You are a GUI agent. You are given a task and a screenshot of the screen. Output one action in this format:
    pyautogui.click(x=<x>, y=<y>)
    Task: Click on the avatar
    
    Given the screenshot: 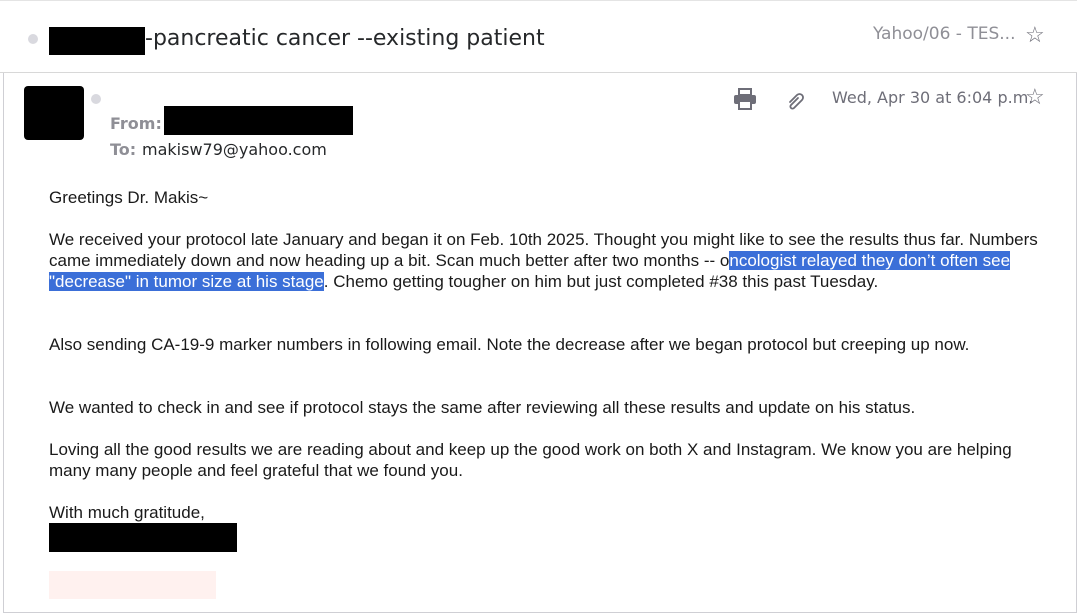 What is the action you would take?
    pyautogui.click(x=54, y=113)
    